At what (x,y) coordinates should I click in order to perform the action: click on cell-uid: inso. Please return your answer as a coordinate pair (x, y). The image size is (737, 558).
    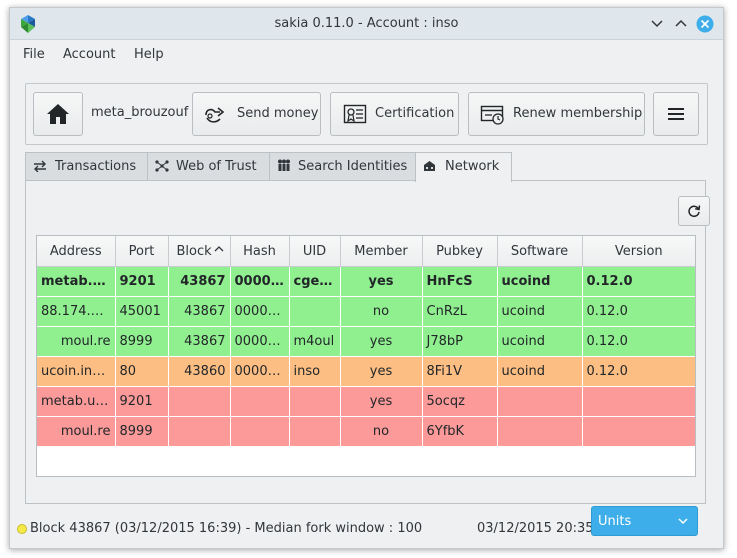
    Looking at the image, I should click on (315, 371).